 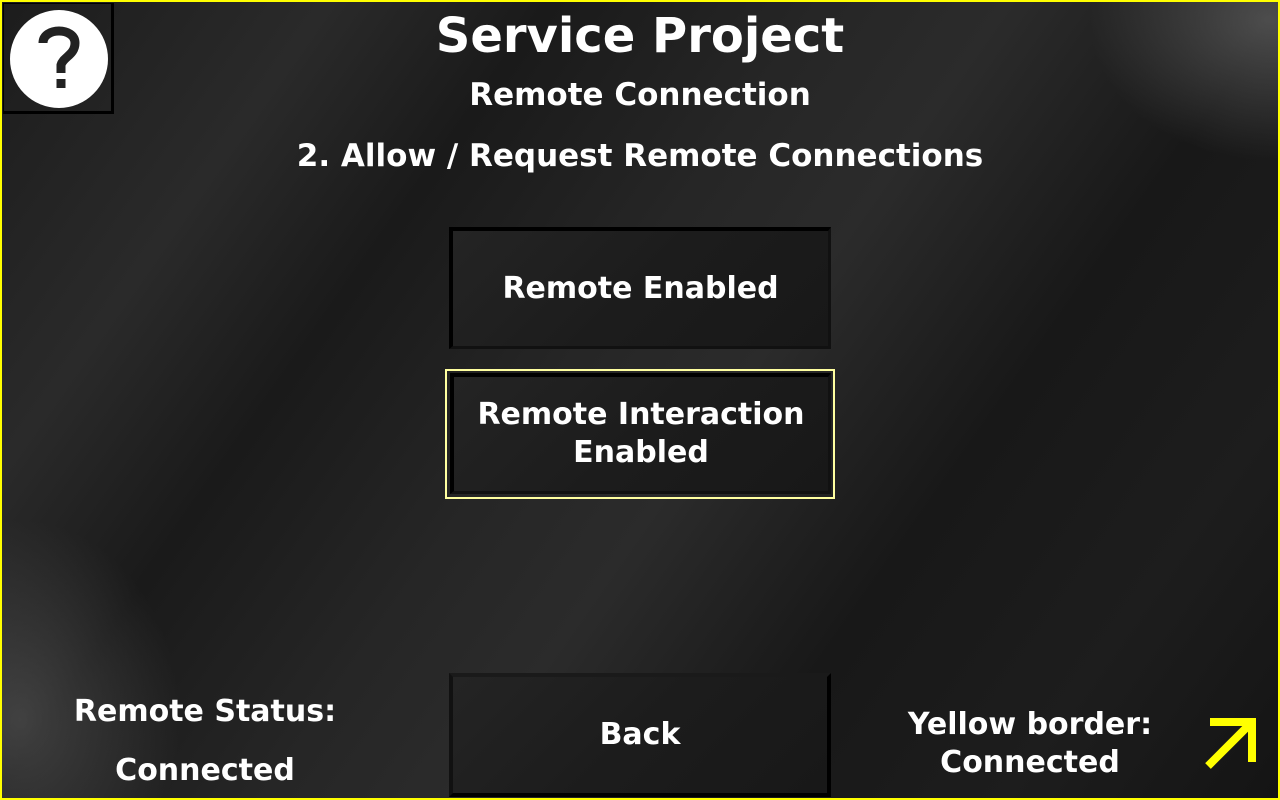 I want to click on remote-status-label: Remote Status:, so click(x=205, y=711).